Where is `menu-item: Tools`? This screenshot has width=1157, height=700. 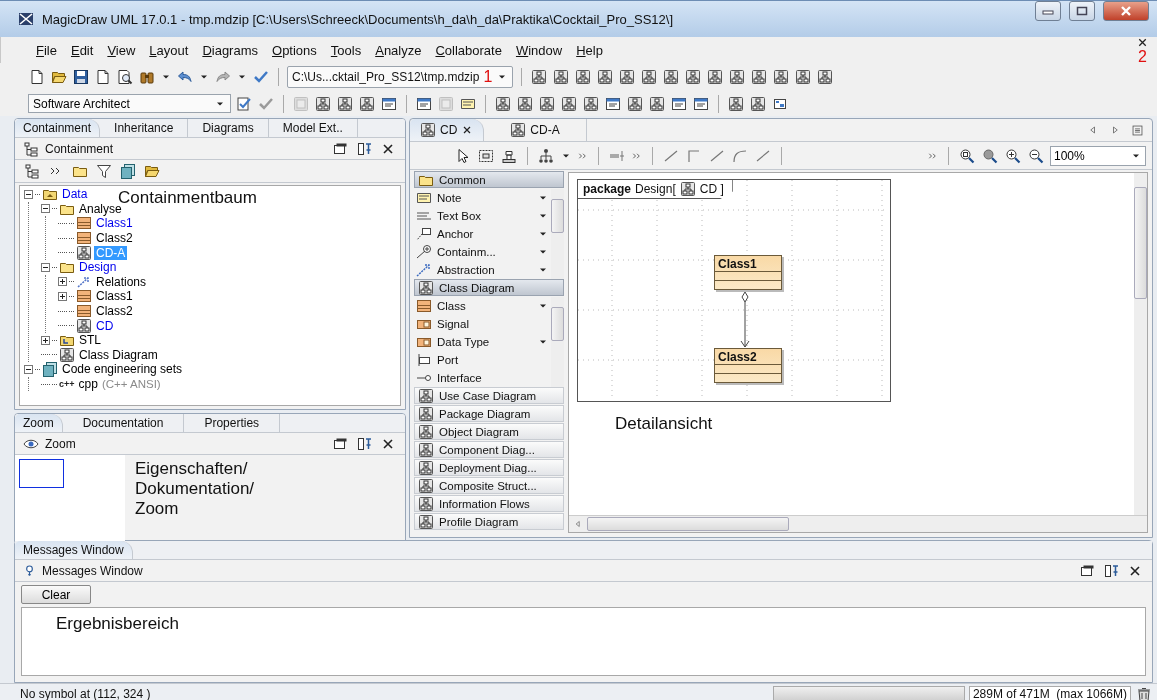 menu-item: Tools is located at coordinates (346, 50).